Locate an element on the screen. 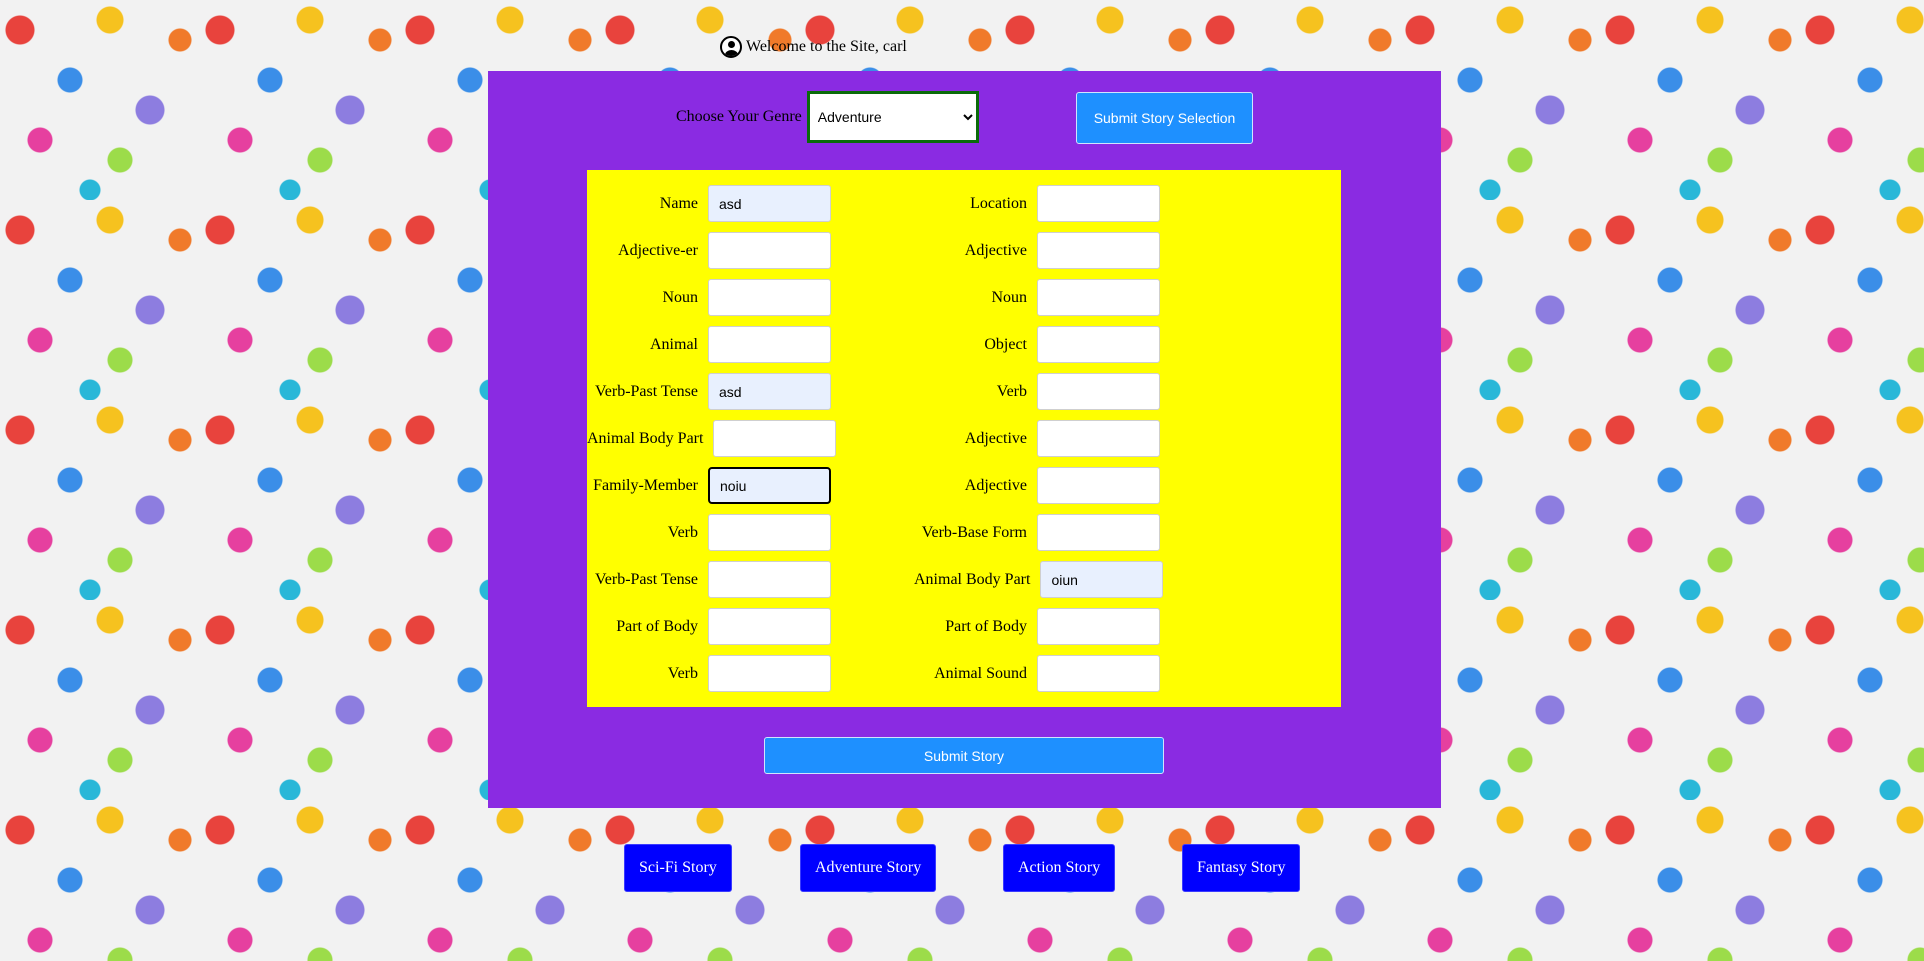 The width and height of the screenshot is (1924, 961). field-row: Animal is located at coordinates (709, 344).